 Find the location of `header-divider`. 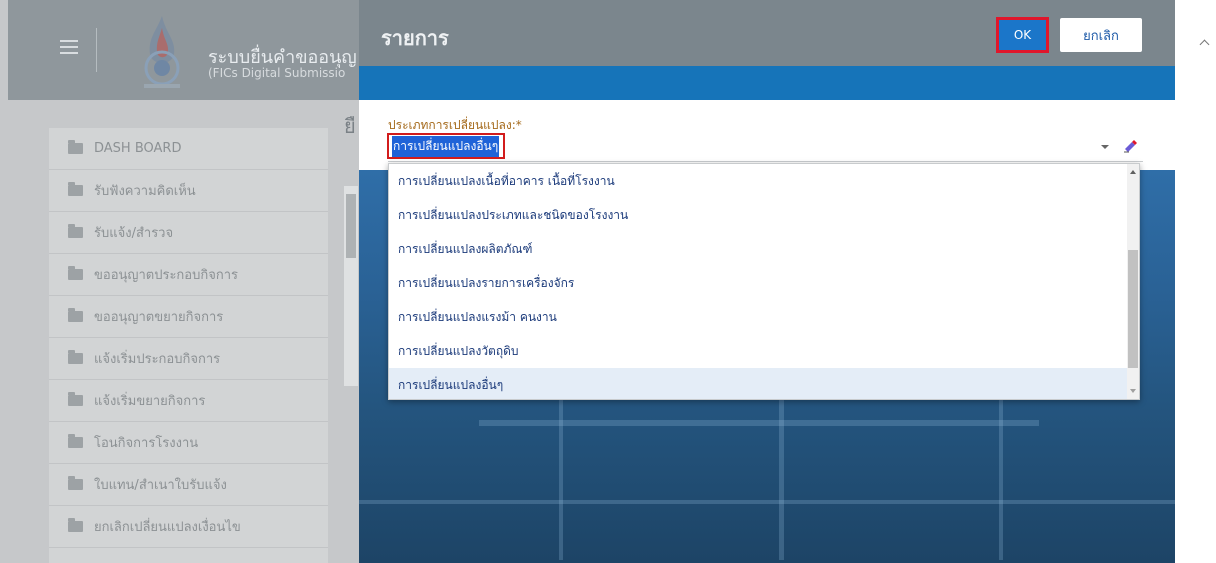

header-divider is located at coordinates (96, 50).